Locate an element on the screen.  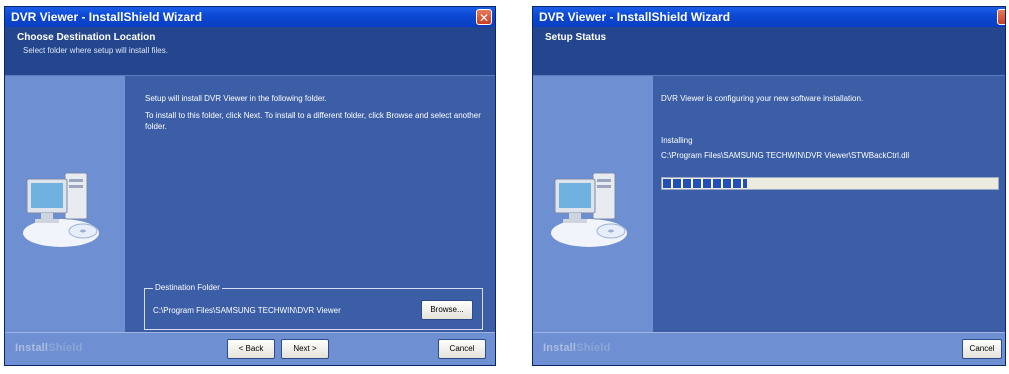
header-title: Setup Status is located at coordinates (576, 37).